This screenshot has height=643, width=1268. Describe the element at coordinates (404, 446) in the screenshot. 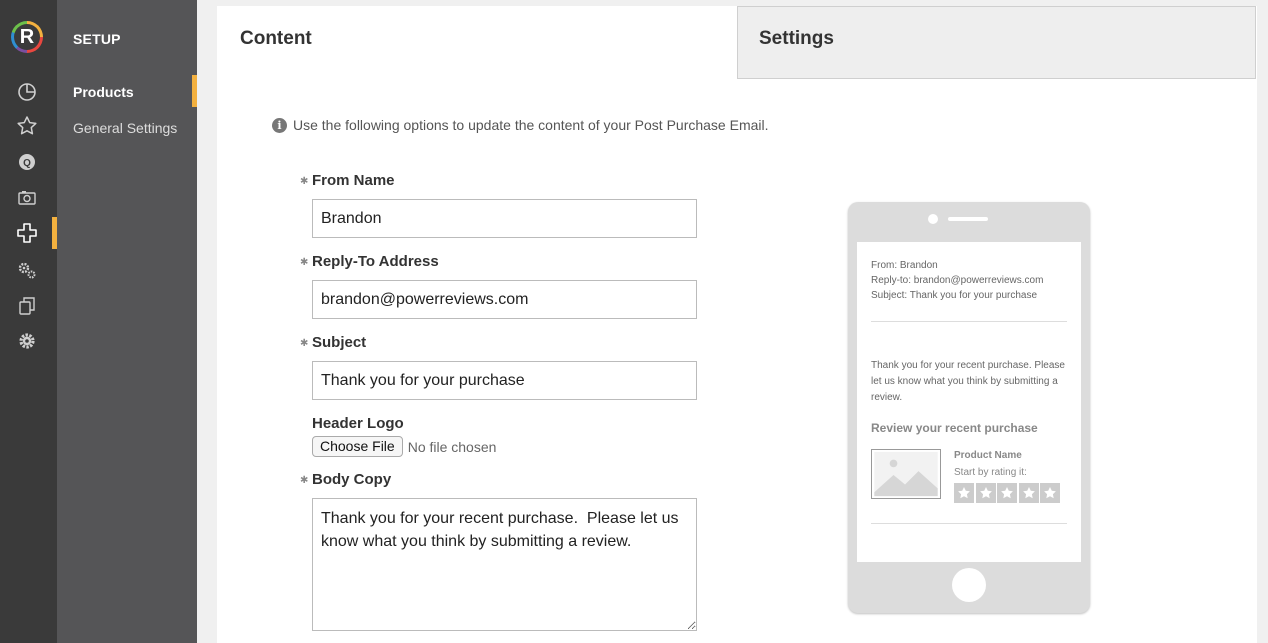

I see `header-logo-file-input: Choose File No file chosen` at that location.